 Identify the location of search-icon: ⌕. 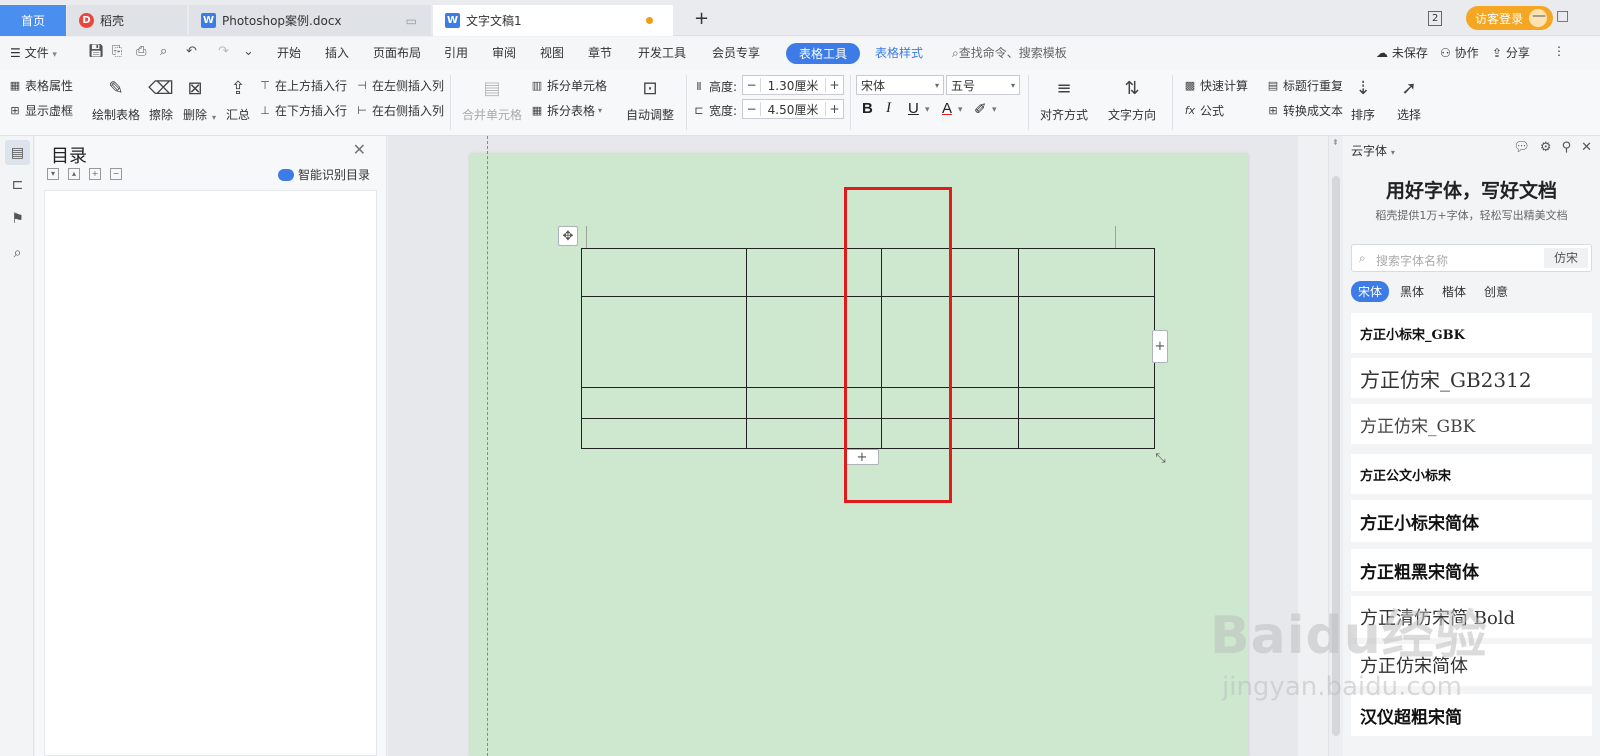
(17, 252).